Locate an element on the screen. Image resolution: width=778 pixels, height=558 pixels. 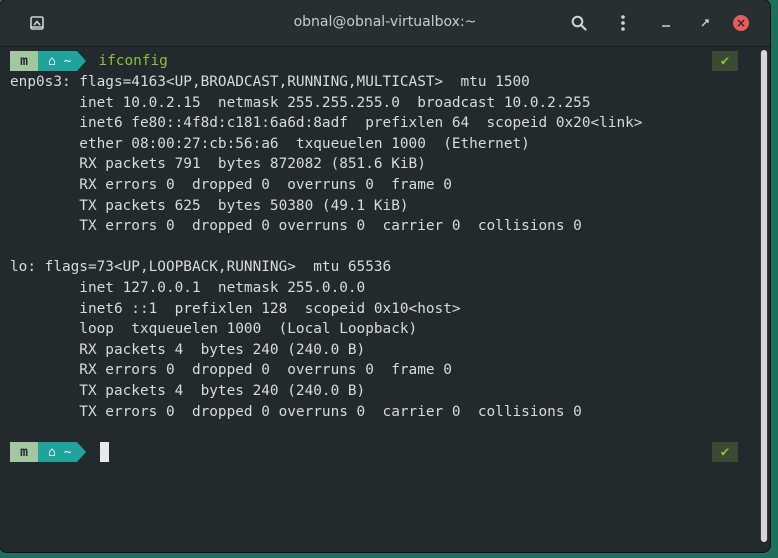
prompt: m ⌂ ~ ifconfig is located at coordinates (89, 61).